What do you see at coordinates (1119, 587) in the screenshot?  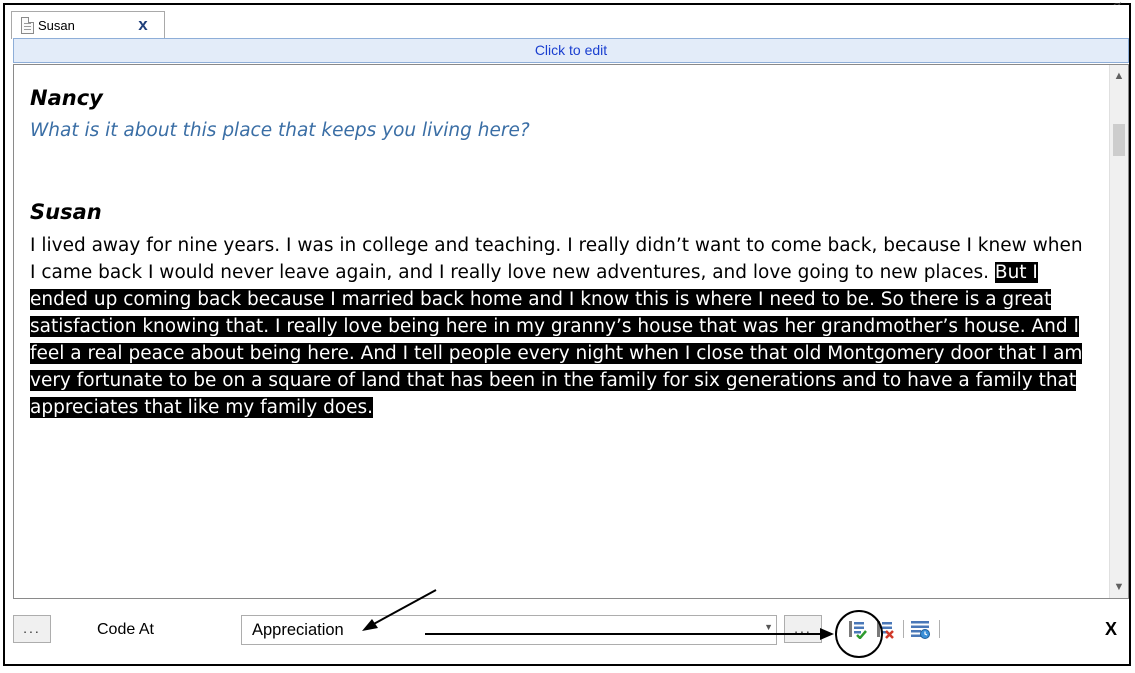 I see `scroll-down-arrow-icon: ▼` at bounding box center [1119, 587].